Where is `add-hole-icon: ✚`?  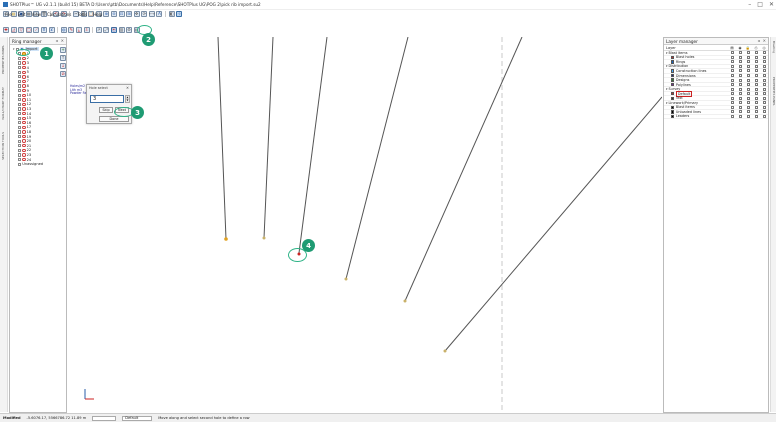 add-hole-icon: ✚ is located at coordinates (6, 29).